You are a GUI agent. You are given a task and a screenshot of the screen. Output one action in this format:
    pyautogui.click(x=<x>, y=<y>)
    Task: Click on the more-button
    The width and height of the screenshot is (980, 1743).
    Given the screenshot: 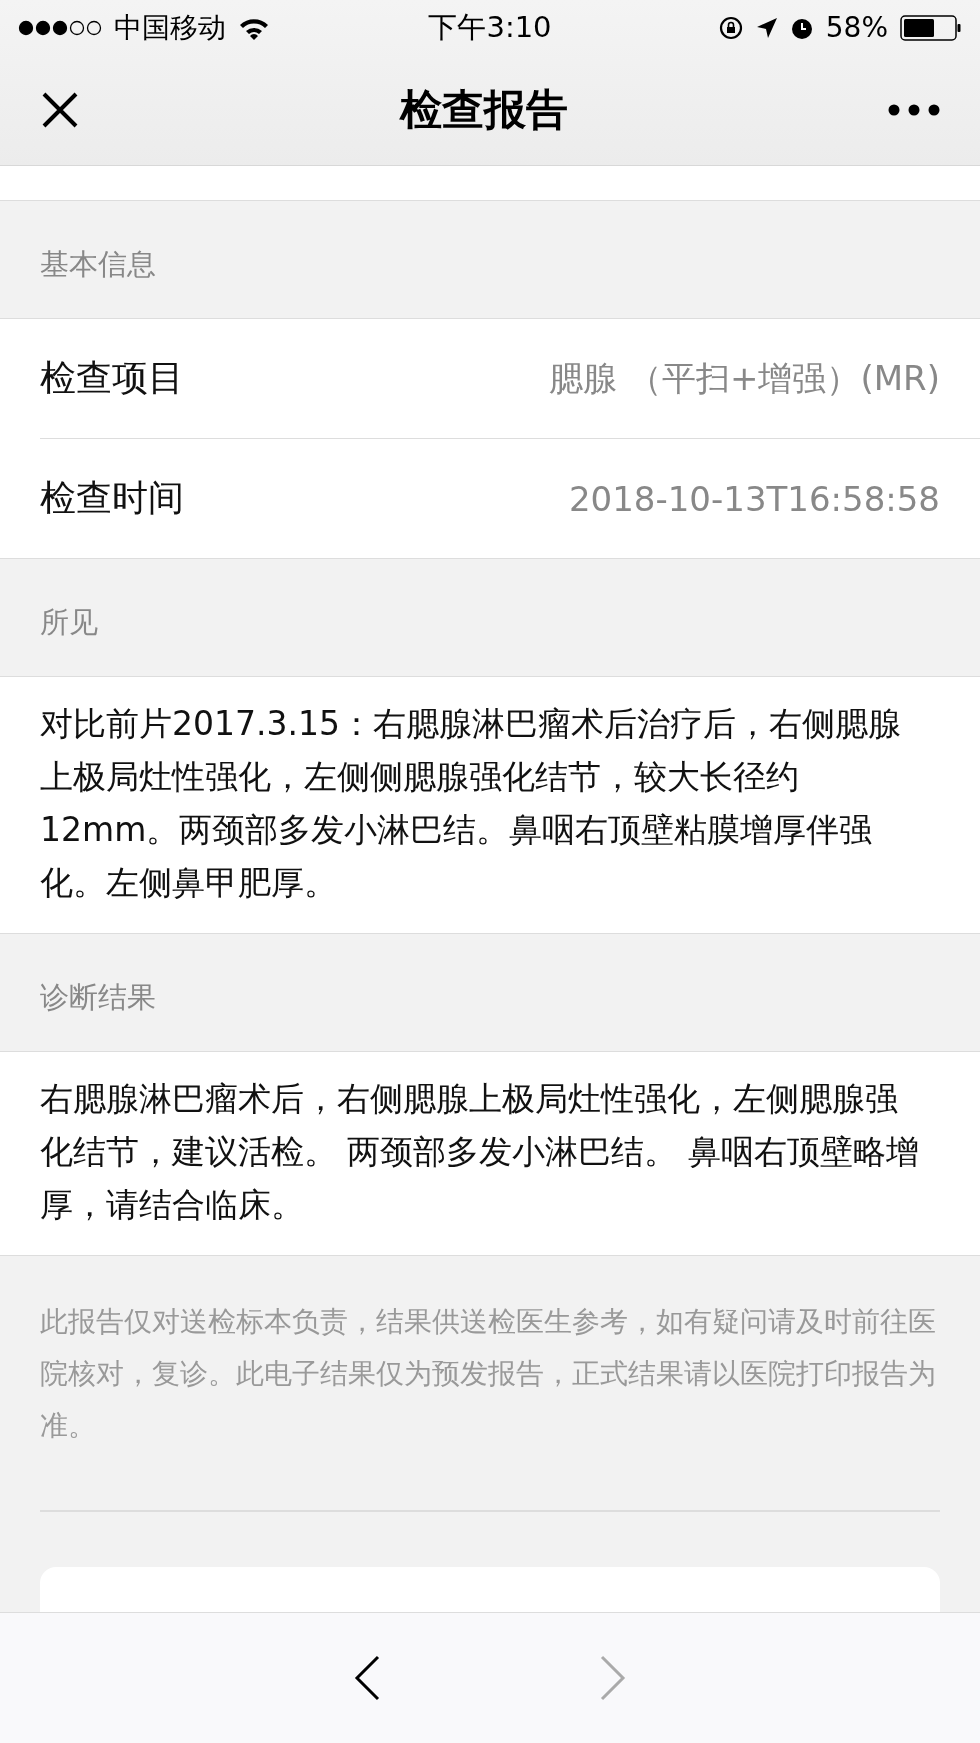 What is the action you would take?
    pyautogui.click(x=914, y=110)
    